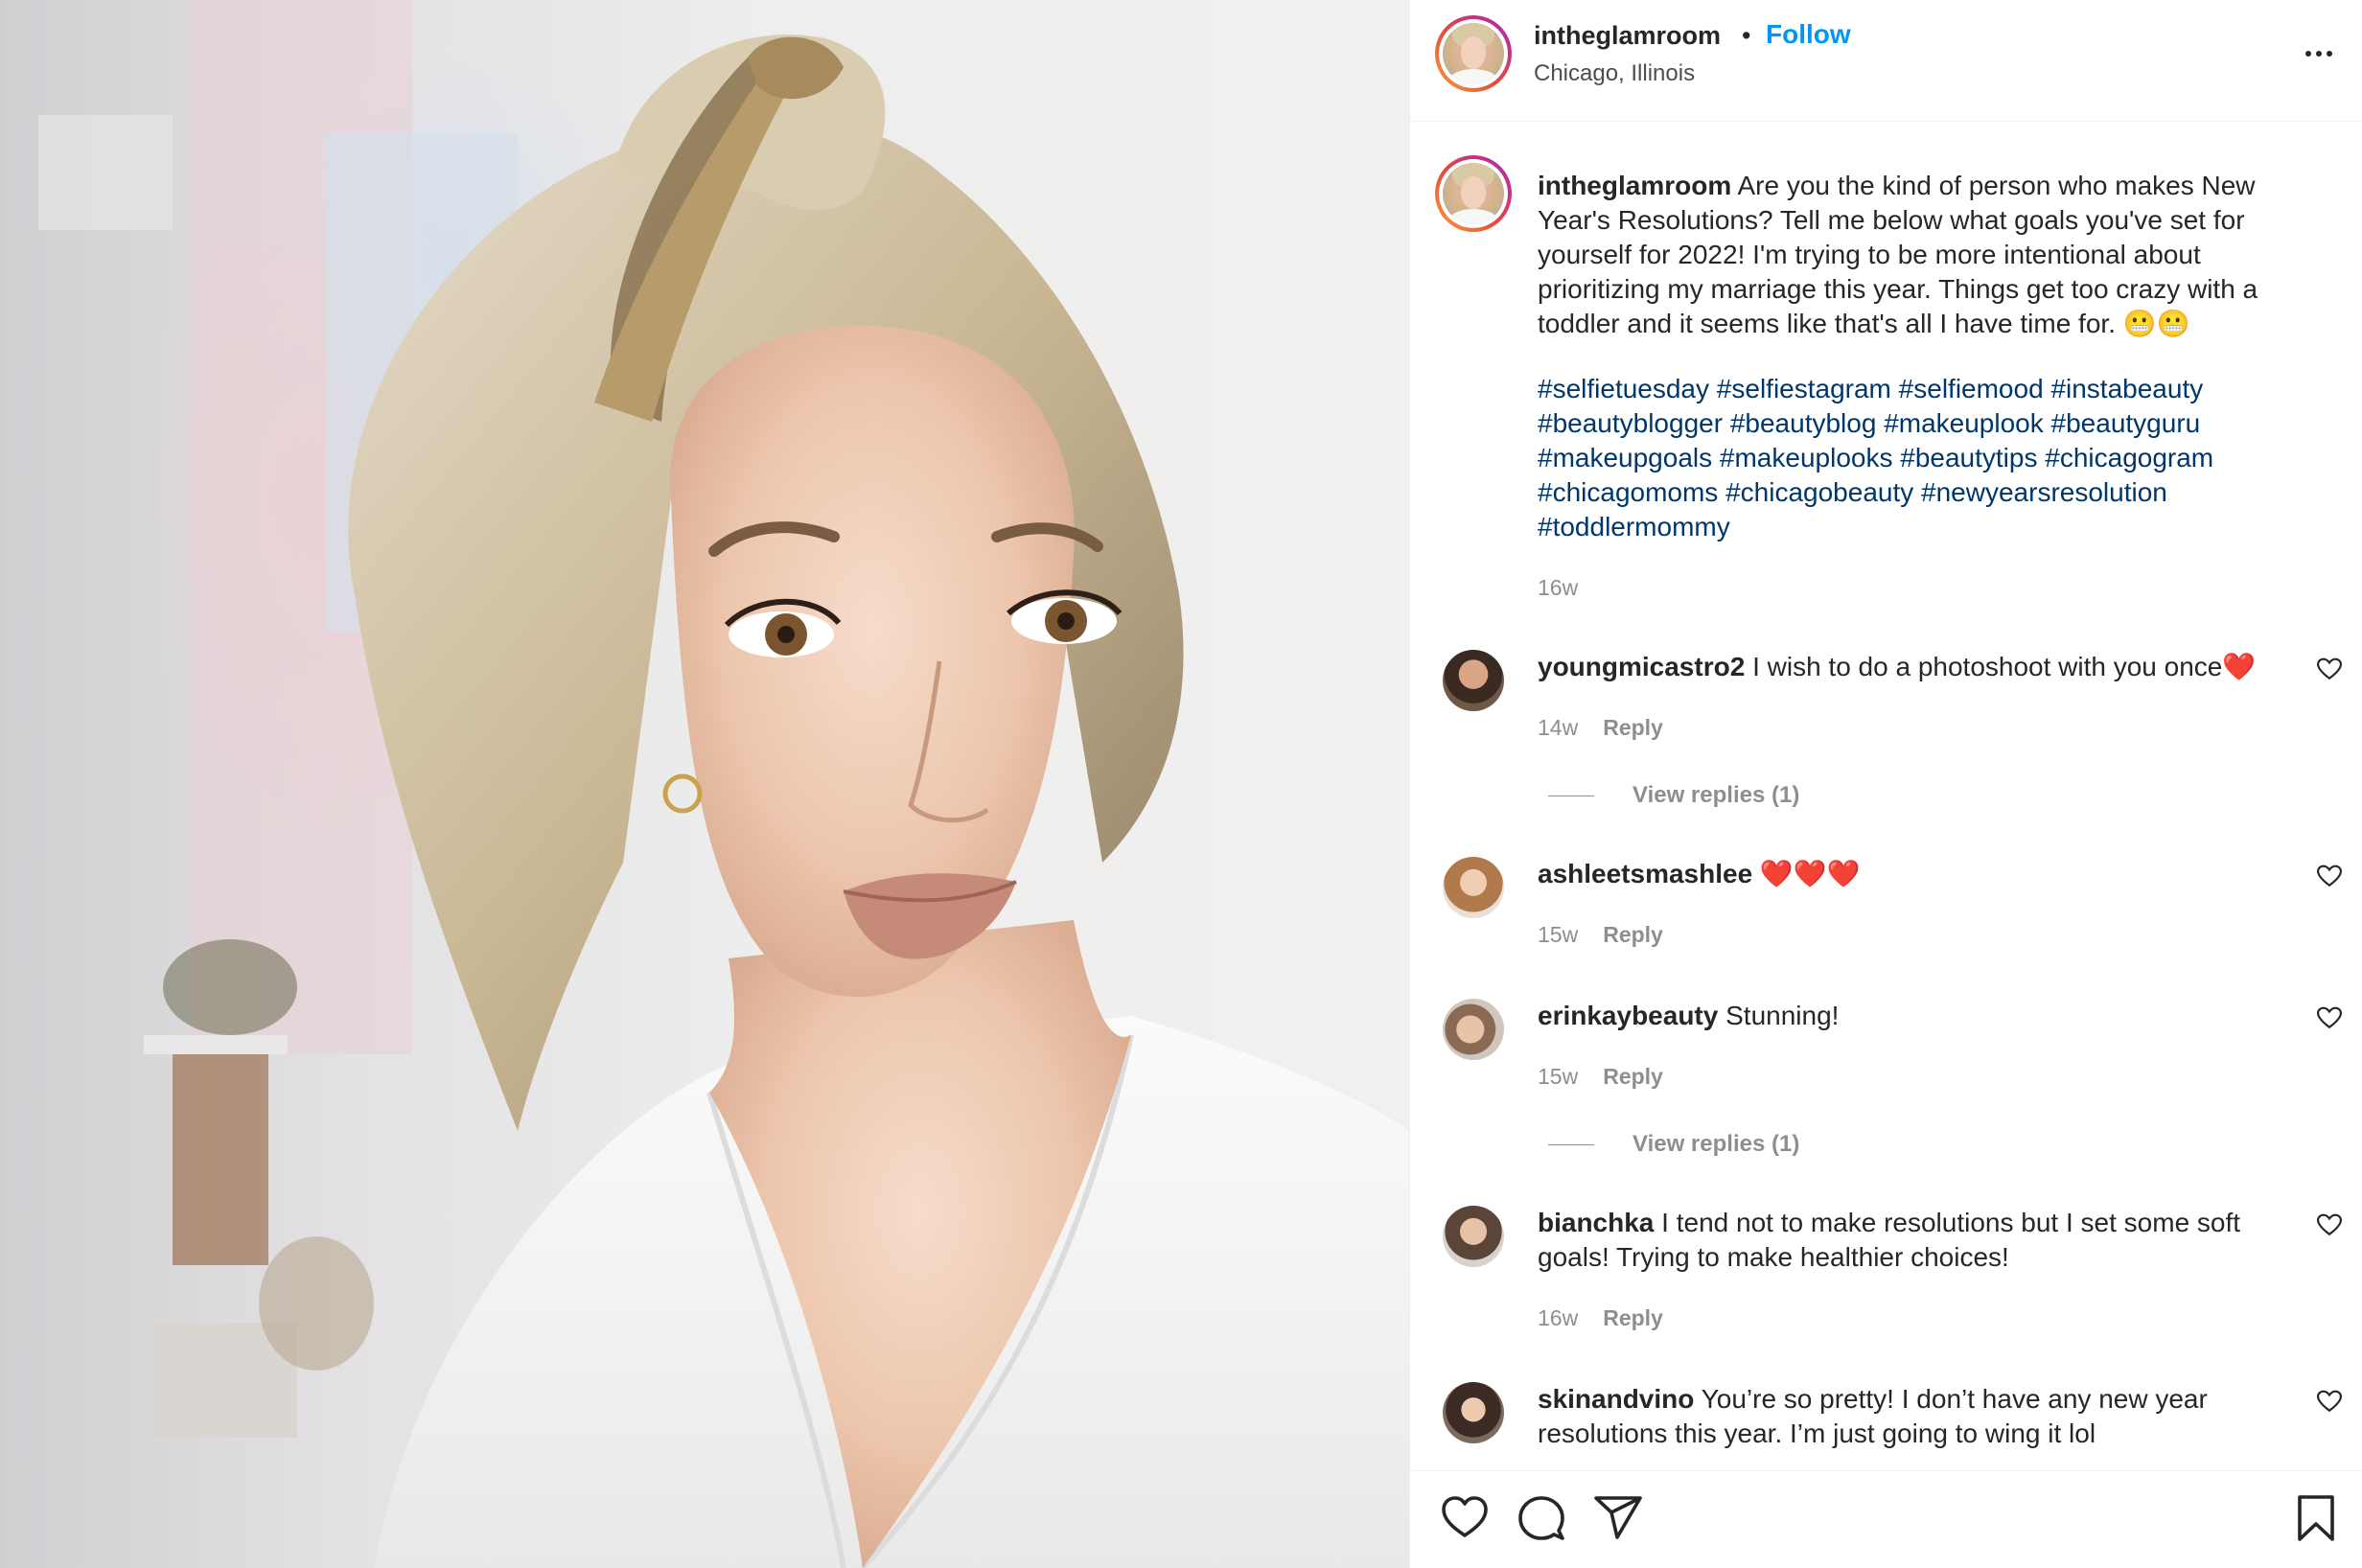 Image resolution: width=2362 pixels, height=1568 pixels. Describe the element at coordinates (1819, 492) in the screenshot. I see `hashtag: #chicagobeauty` at that location.